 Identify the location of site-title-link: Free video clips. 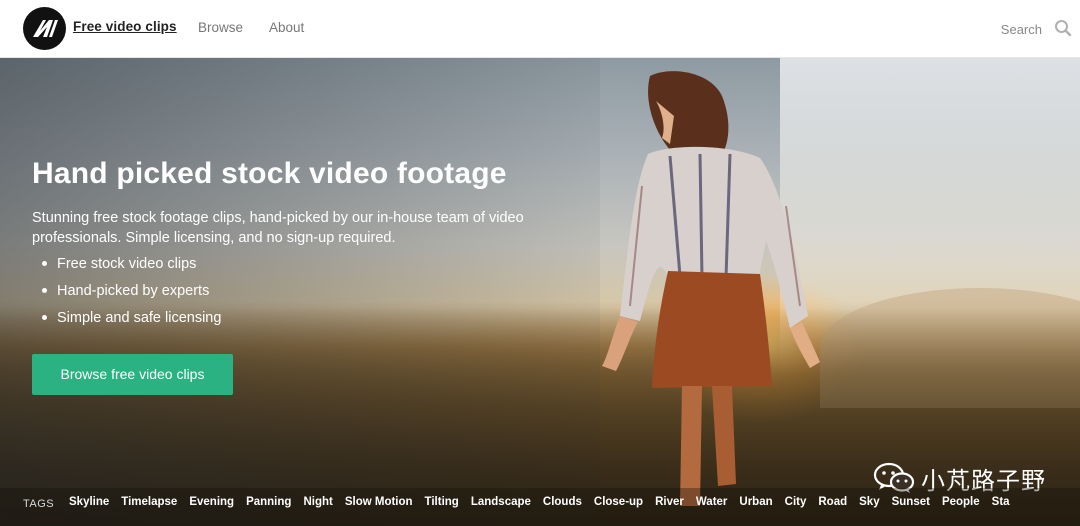
(125, 26).